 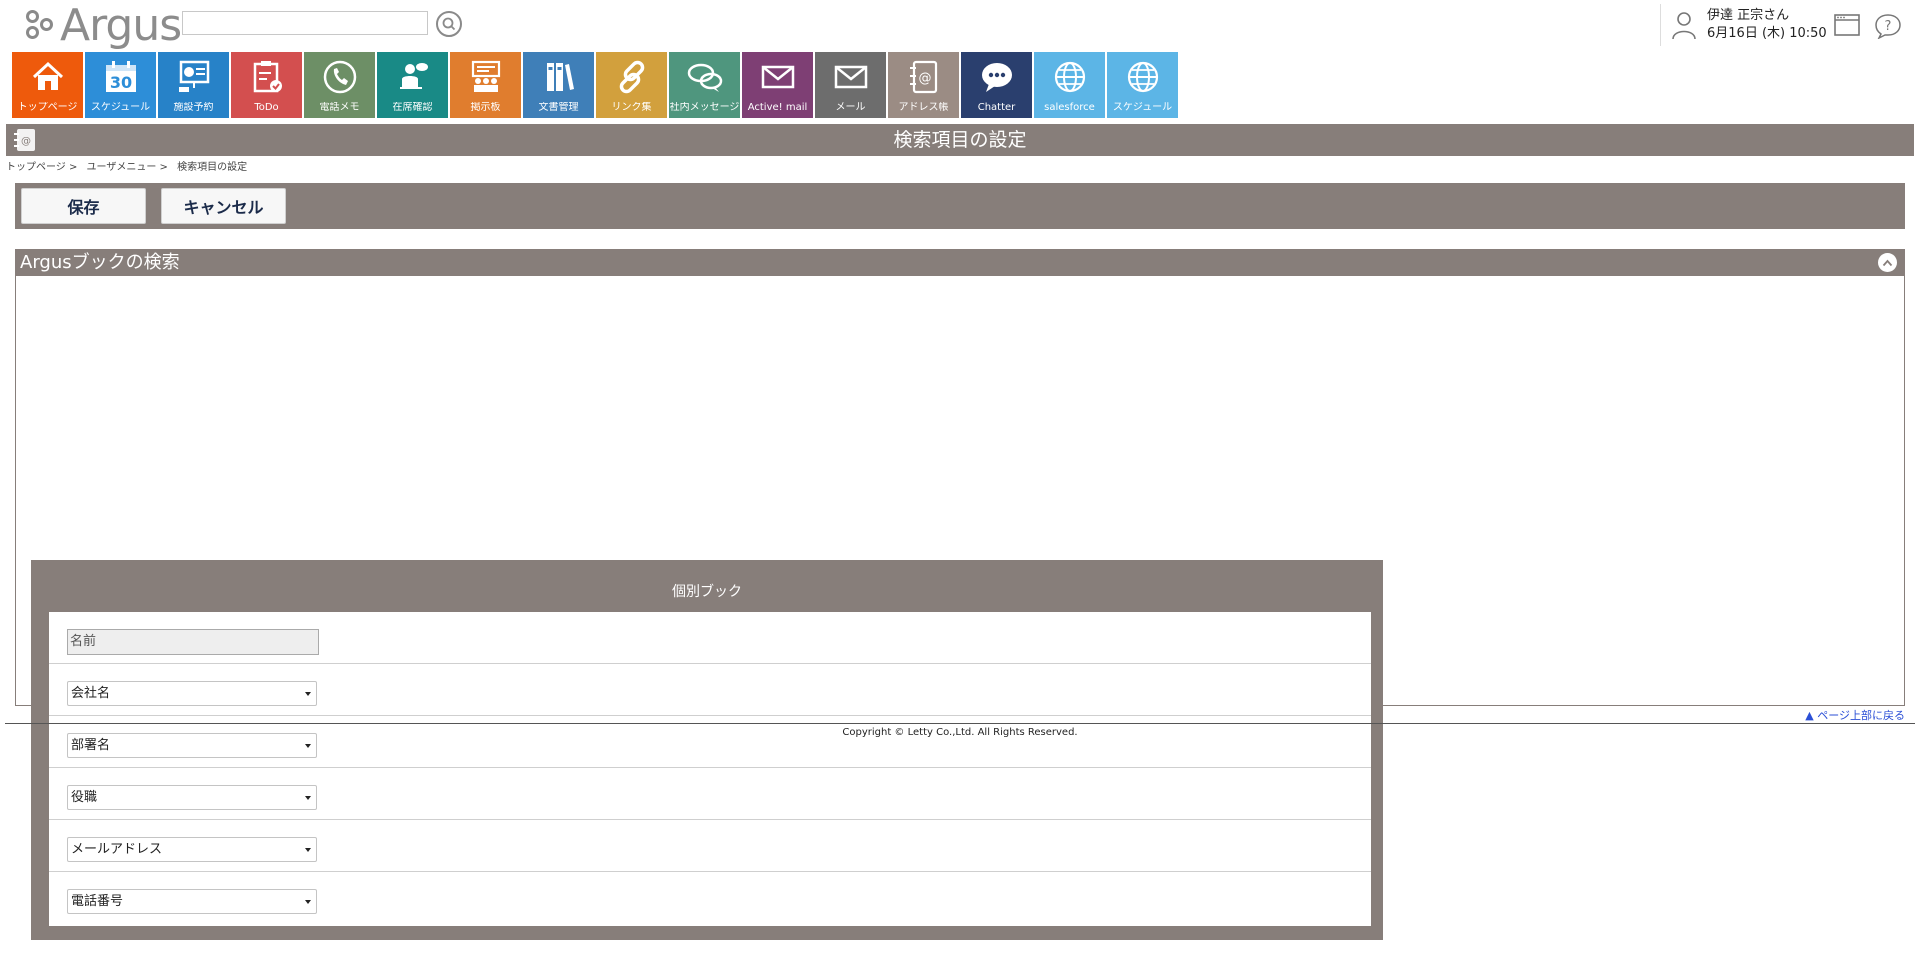 What do you see at coordinates (91, 745) in the screenshot?
I see `select-value: 部署名` at bounding box center [91, 745].